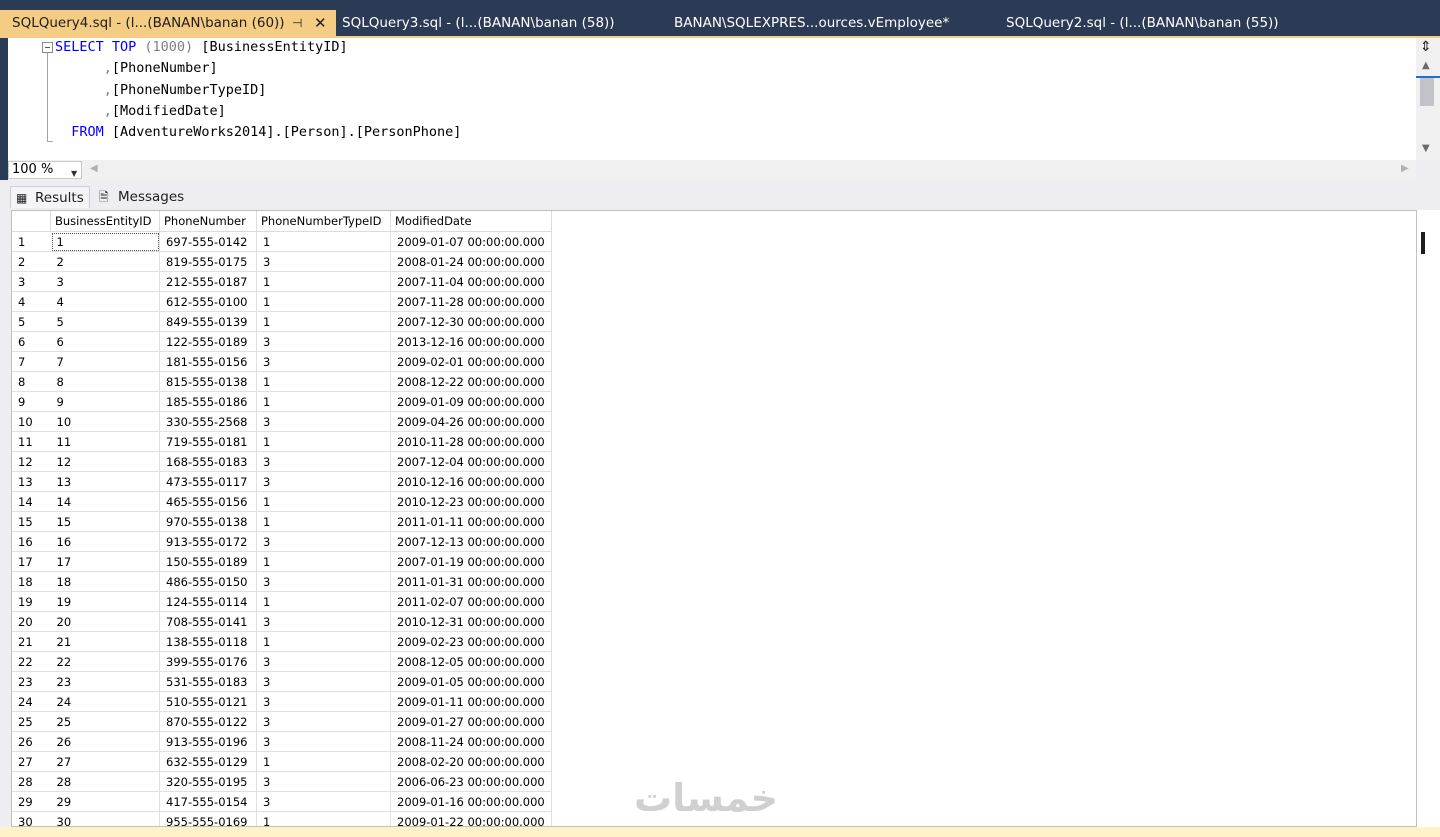 The image size is (1440, 837). Describe the element at coordinates (208, 381) in the screenshot. I see `table-cell: 815-555-0138` at that location.